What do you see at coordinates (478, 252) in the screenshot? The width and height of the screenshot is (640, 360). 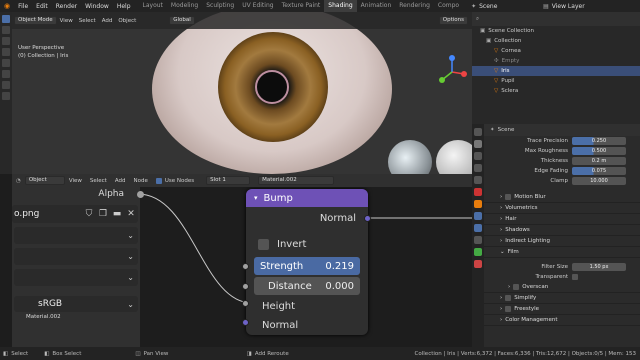 I see `data-tab-icon` at bounding box center [478, 252].